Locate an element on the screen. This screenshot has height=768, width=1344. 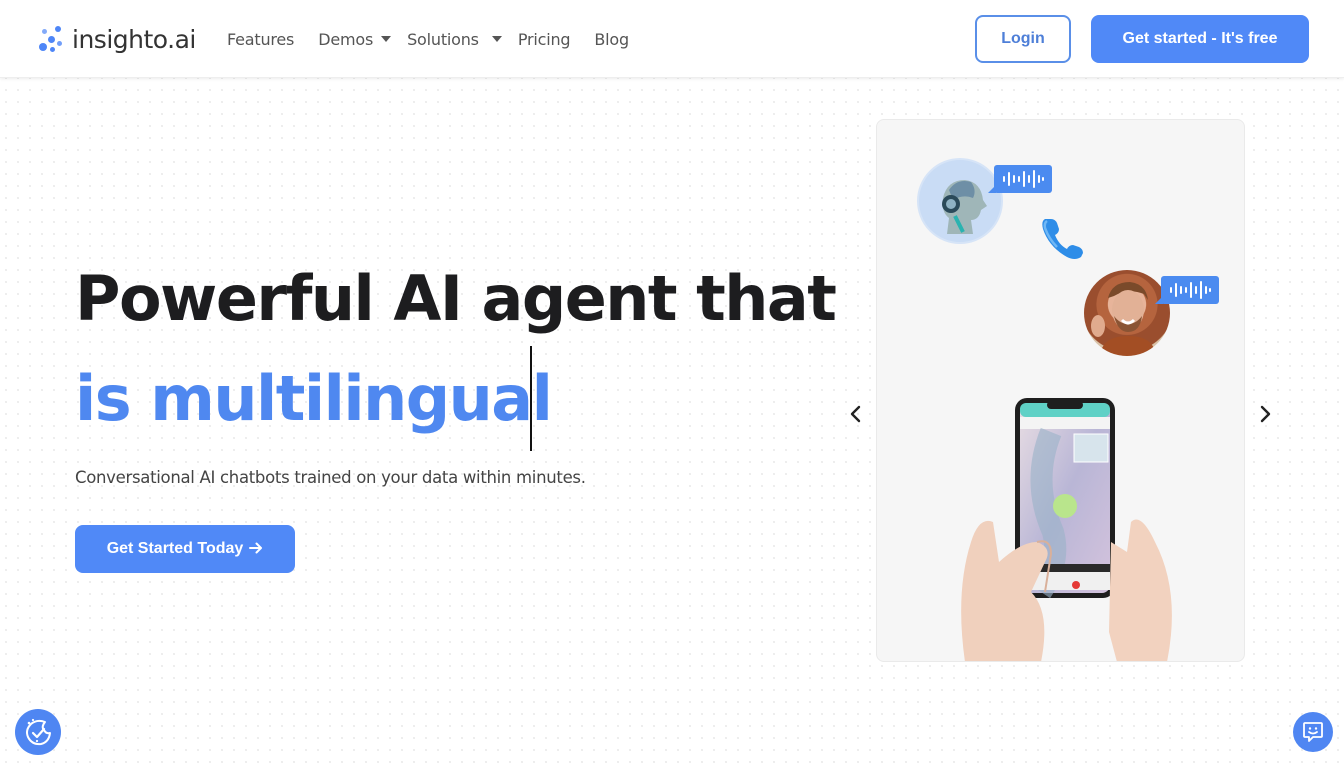
hero-headline-accent: is multilingual is located at coordinates (314, 398).